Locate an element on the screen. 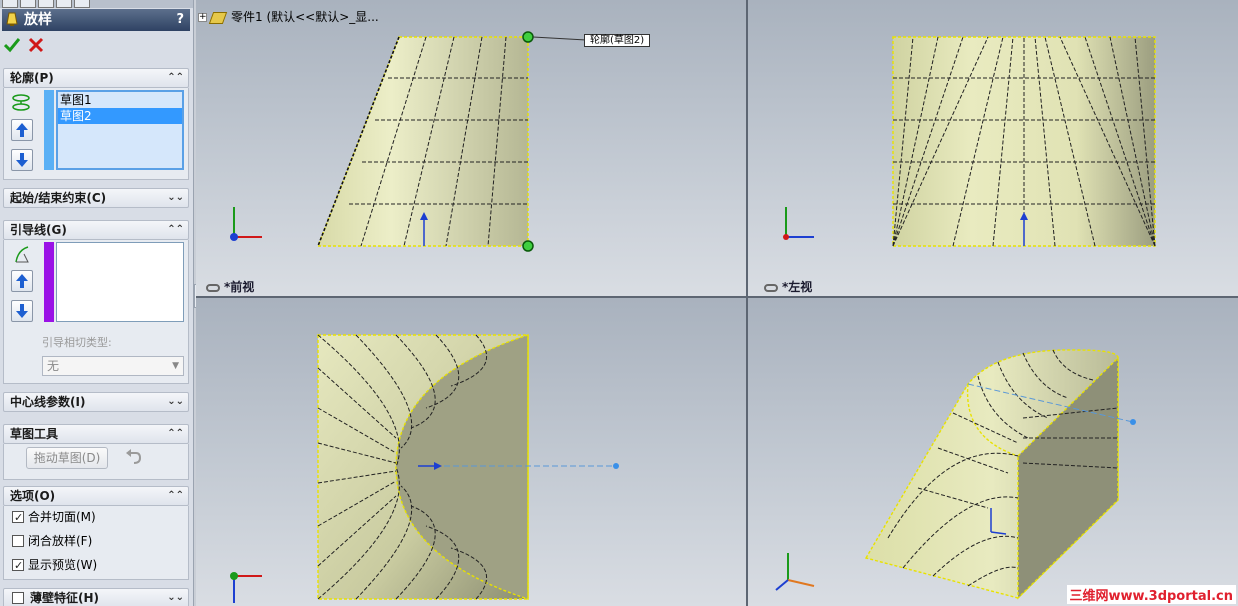  profile-list: 草图1 草图2 is located at coordinates (120, 130).